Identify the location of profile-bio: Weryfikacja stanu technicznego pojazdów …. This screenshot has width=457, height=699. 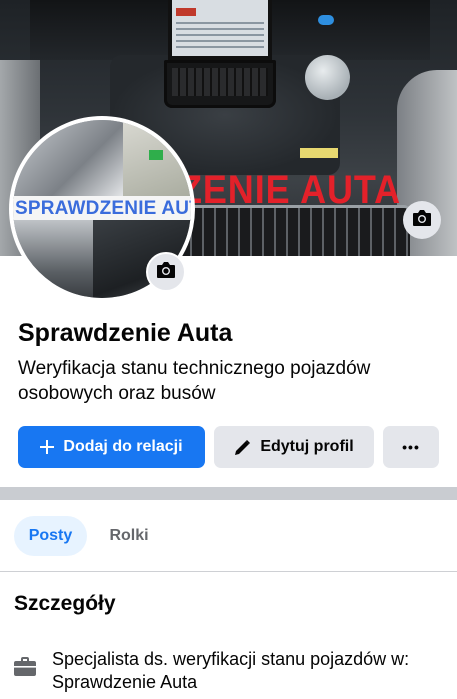
(194, 381).